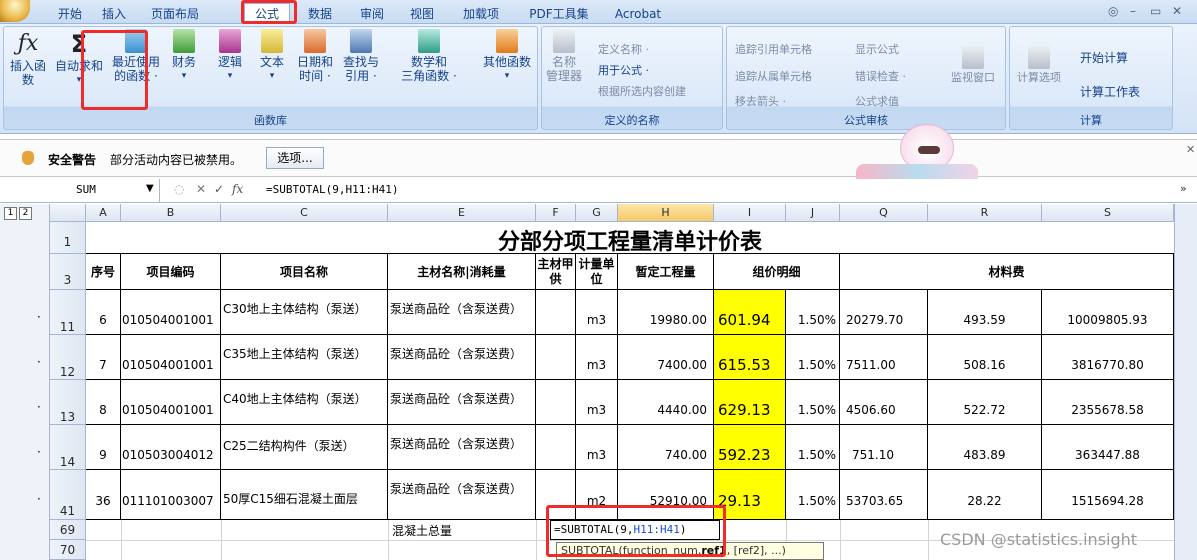 The width and height of the screenshot is (1197, 560). What do you see at coordinates (507, 56) in the screenshot?
I see `more-functions-button: 其他函数 ▾` at bounding box center [507, 56].